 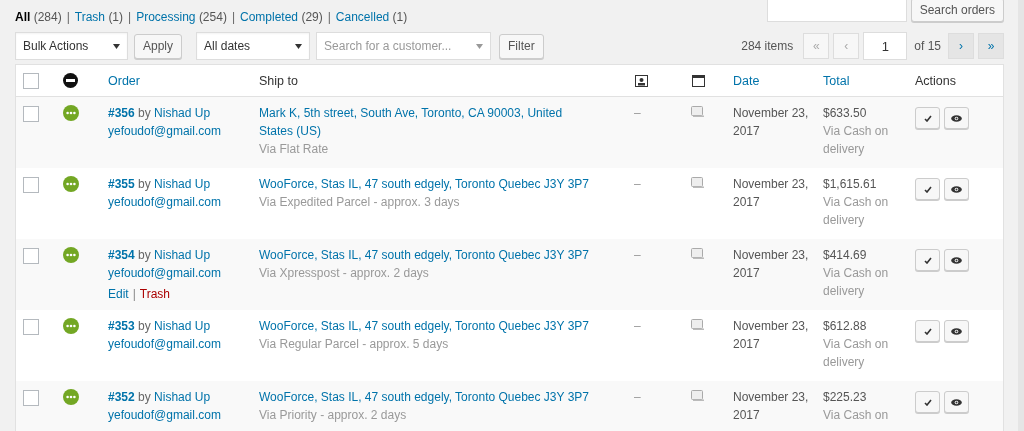 What do you see at coordinates (31, 80) in the screenshot?
I see `select-all-checkbox` at bounding box center [31, 80].